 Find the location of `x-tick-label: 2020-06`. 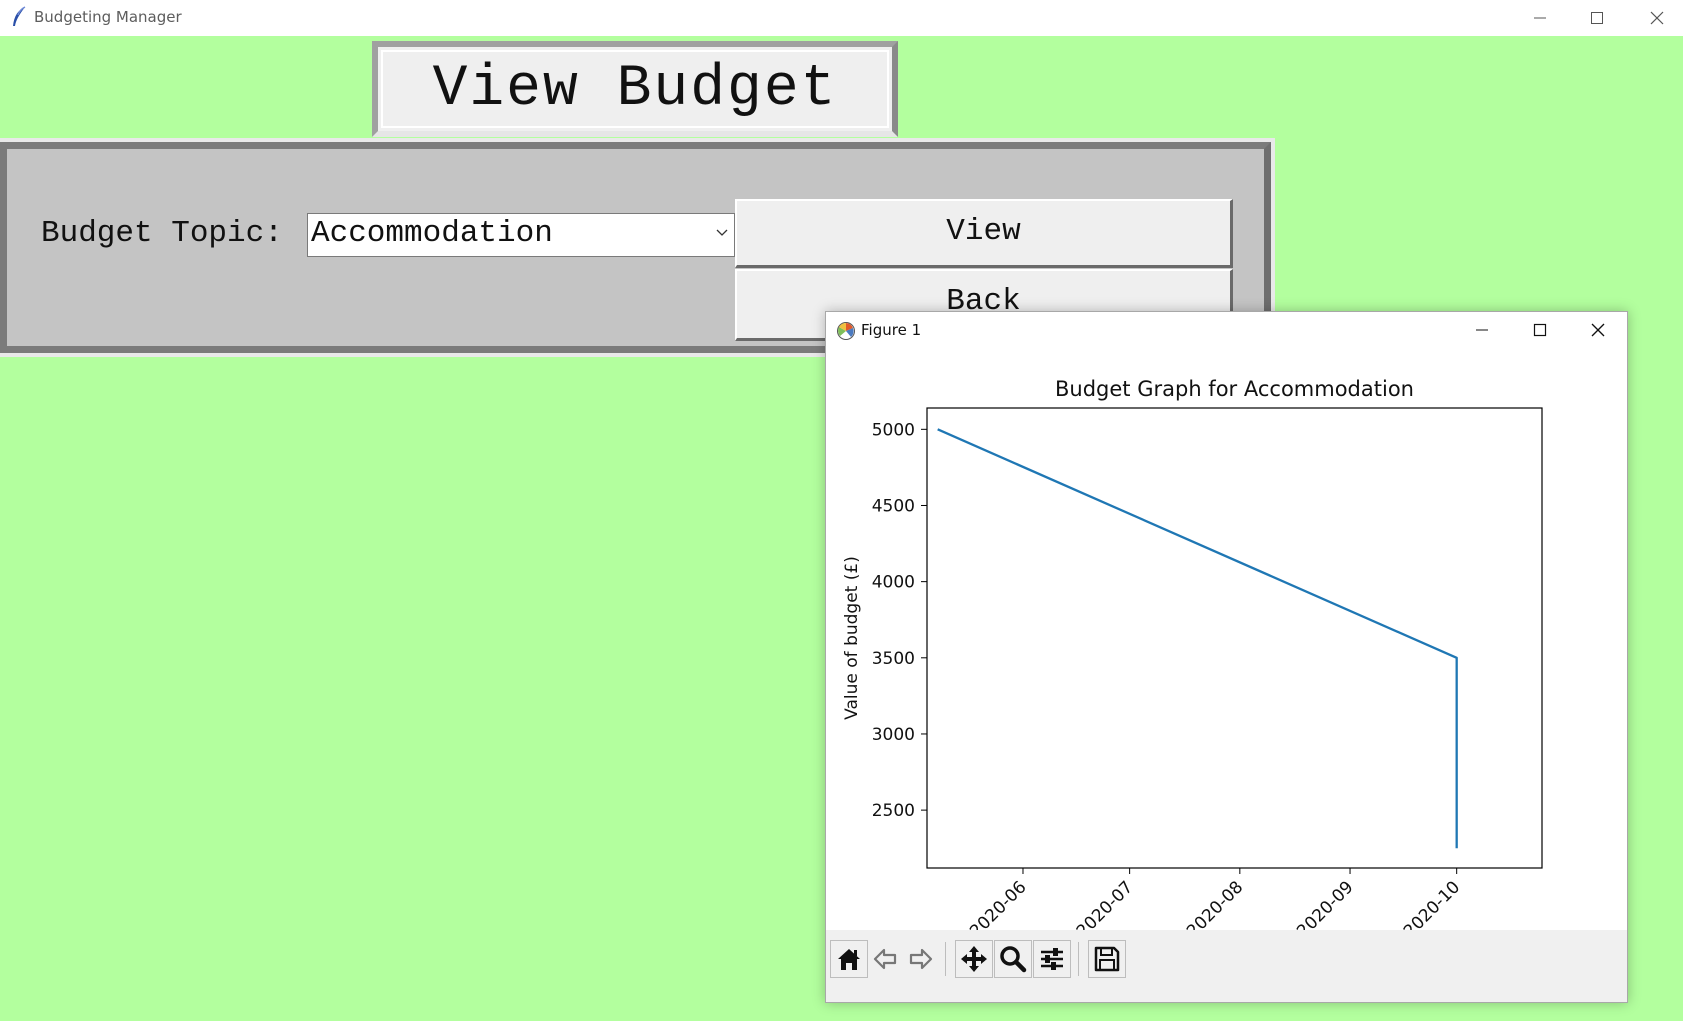

x-tick-label: 2020-06 is located at coordinates (998, 903).